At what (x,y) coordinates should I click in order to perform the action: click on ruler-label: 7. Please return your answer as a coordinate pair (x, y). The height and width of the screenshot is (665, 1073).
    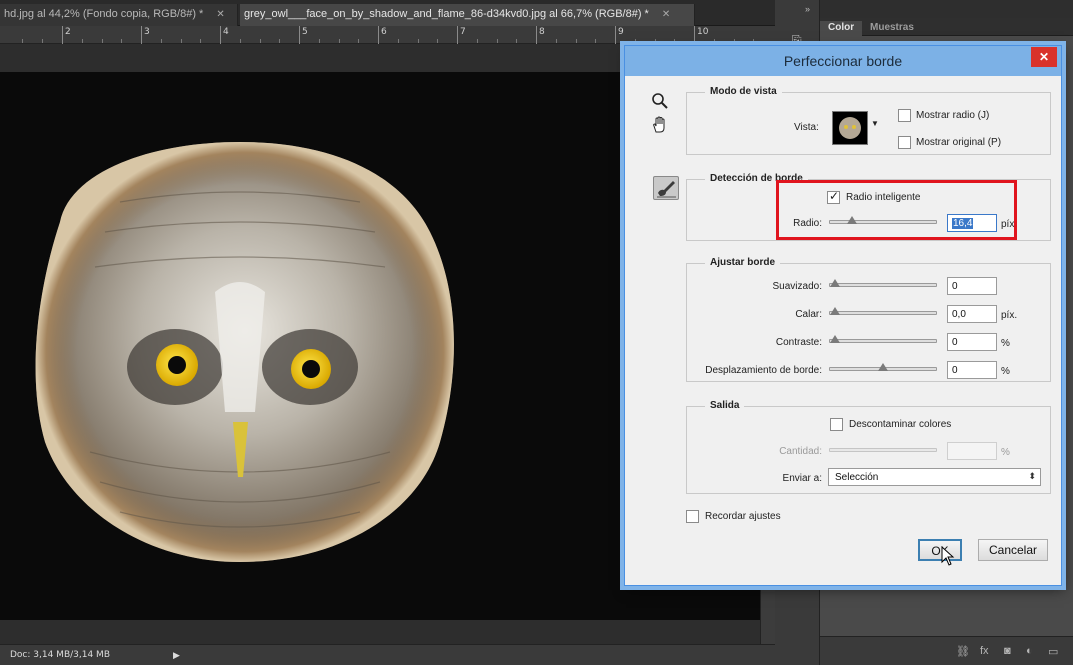
    Looking at the image, I should click on (463, 32).